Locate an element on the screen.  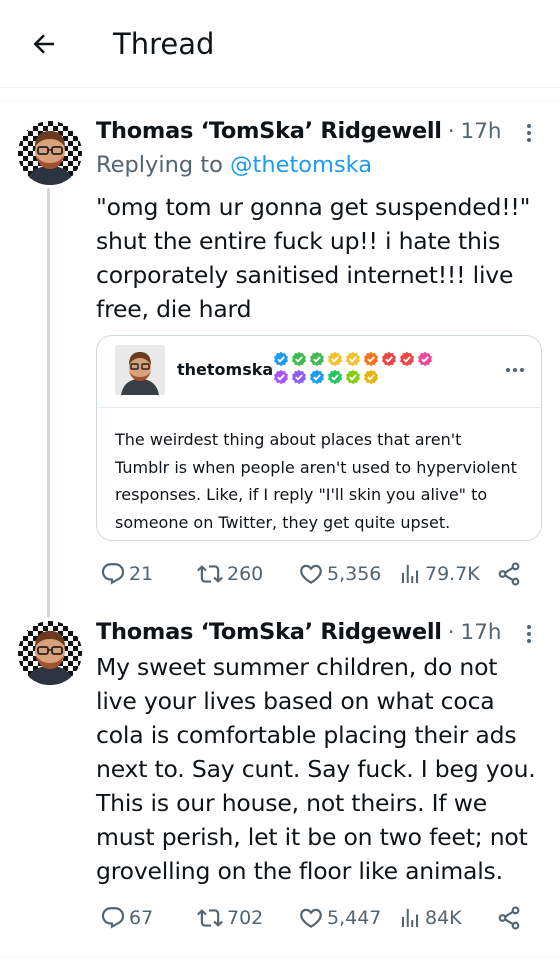
like-count: 5,356 is located at coordinates (354, 574).